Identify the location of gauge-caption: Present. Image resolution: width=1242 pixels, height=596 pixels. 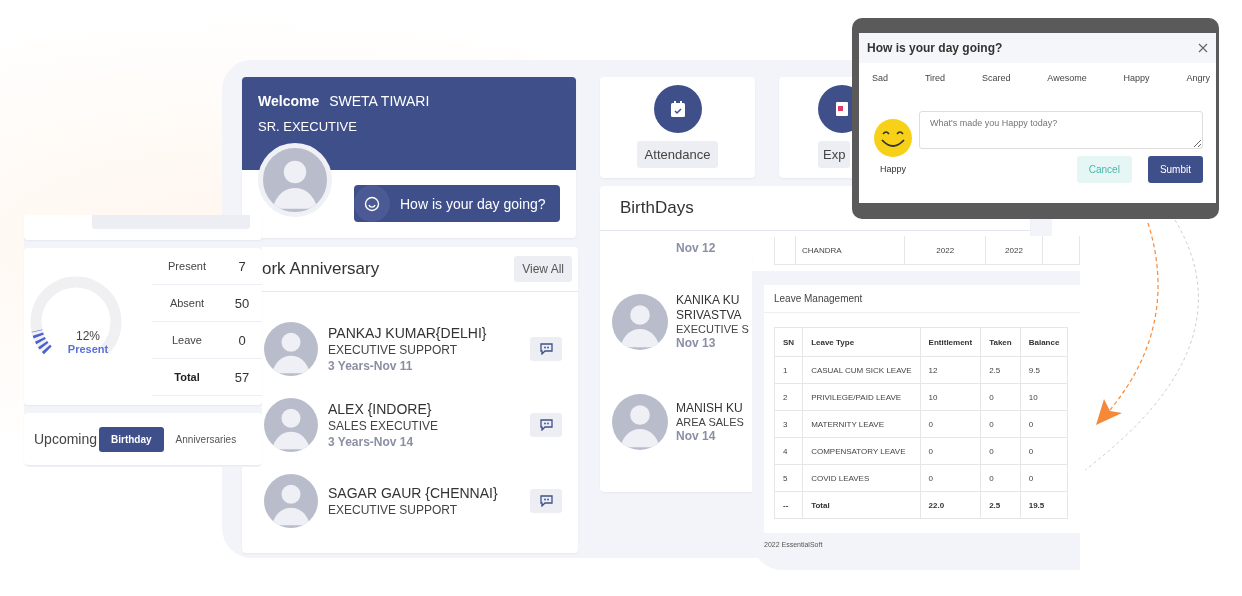
(88, 348).